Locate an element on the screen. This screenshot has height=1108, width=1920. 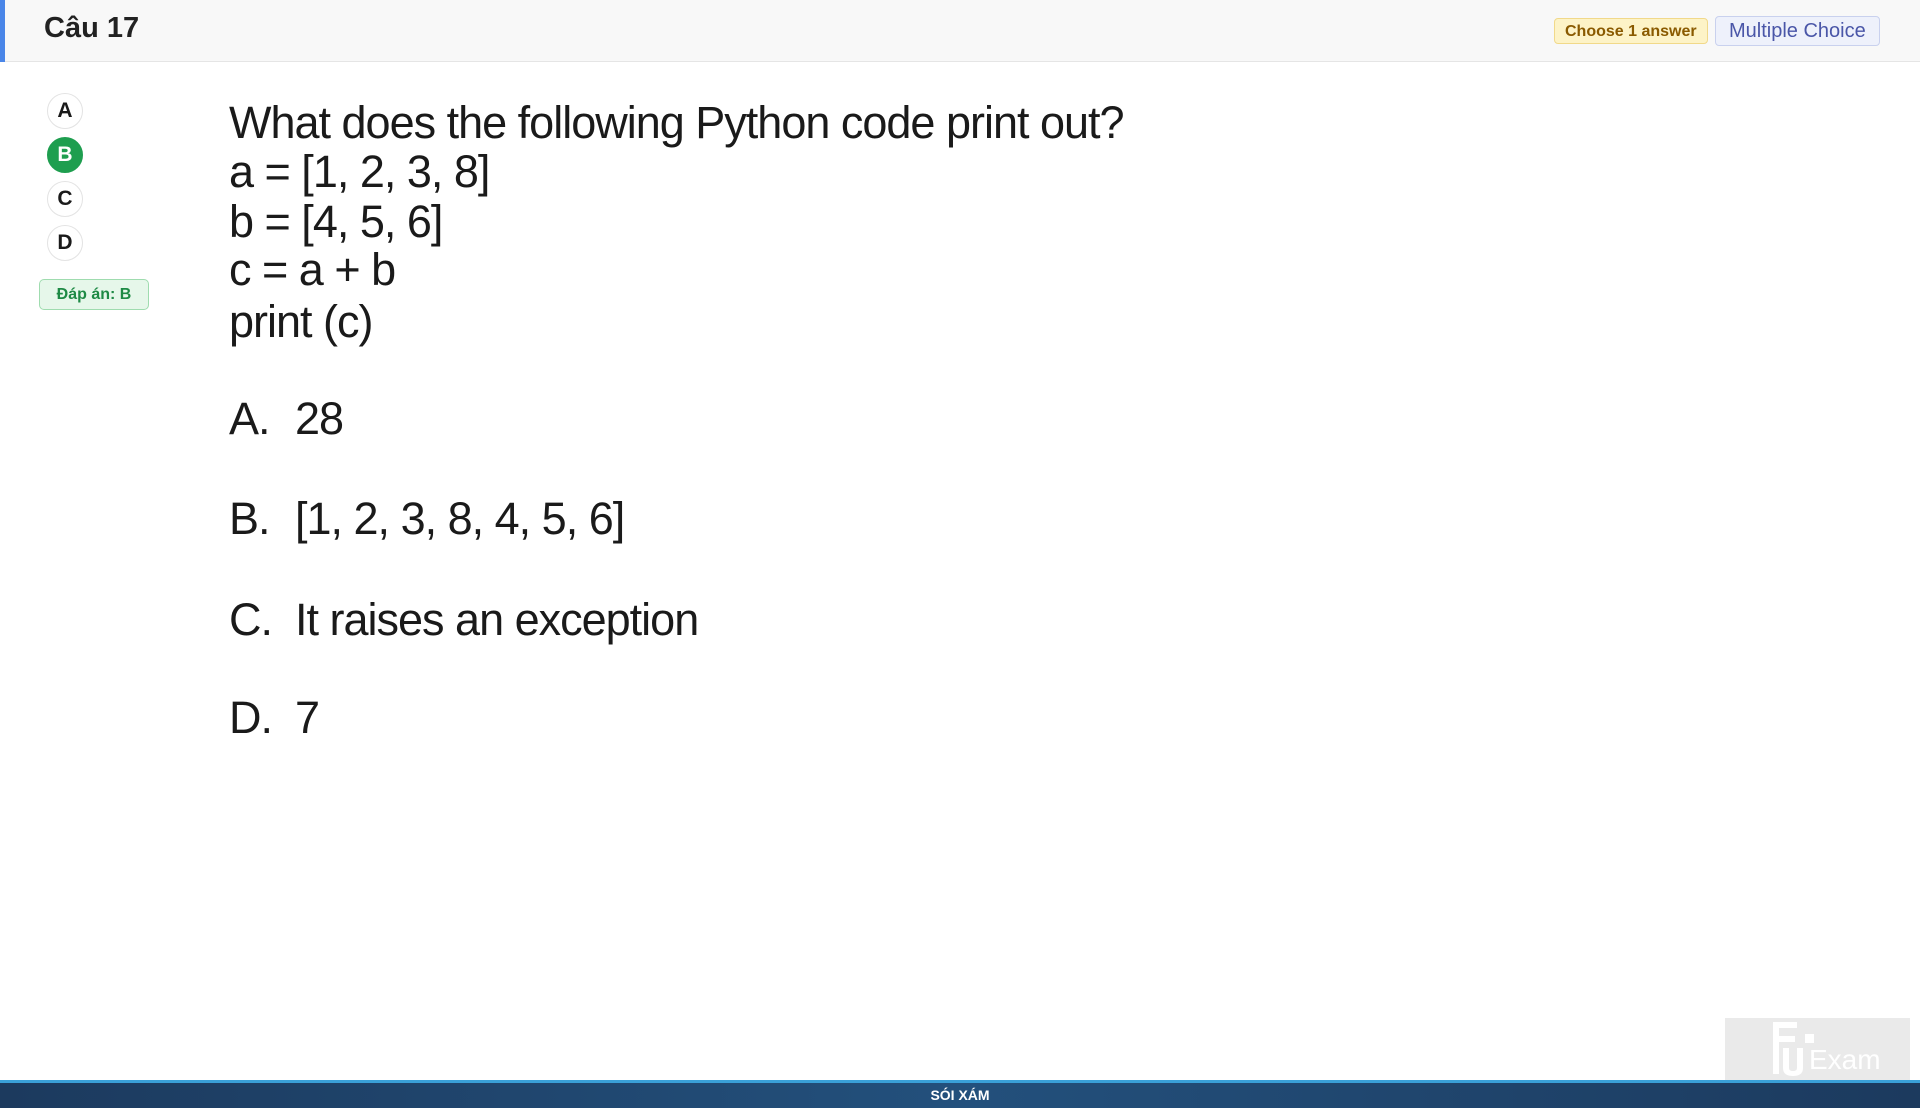
code-line-4: print (c) is located at coordinates (301, 321).